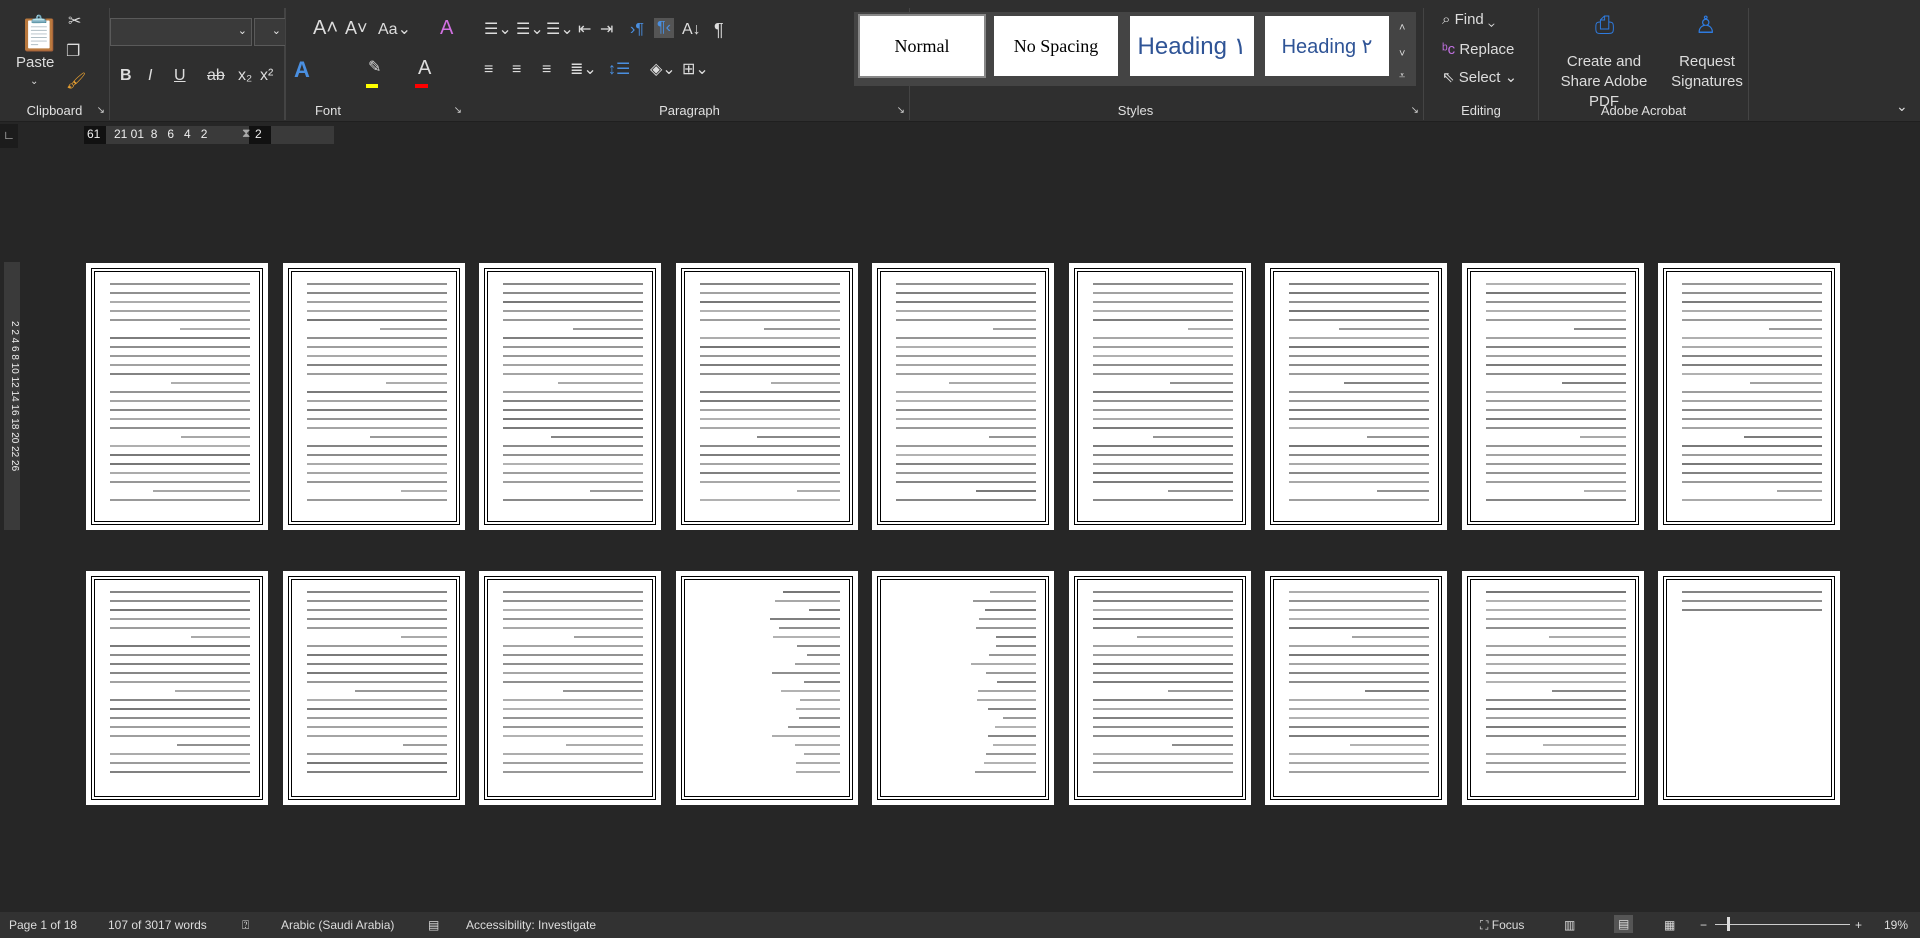 The height and width of the screenshot is (938, 1920). What do you see at coordinates (1402, 54) in the screenshot?
I see `styles-scroll-down: ˅` at bounding box center [1402, 54].